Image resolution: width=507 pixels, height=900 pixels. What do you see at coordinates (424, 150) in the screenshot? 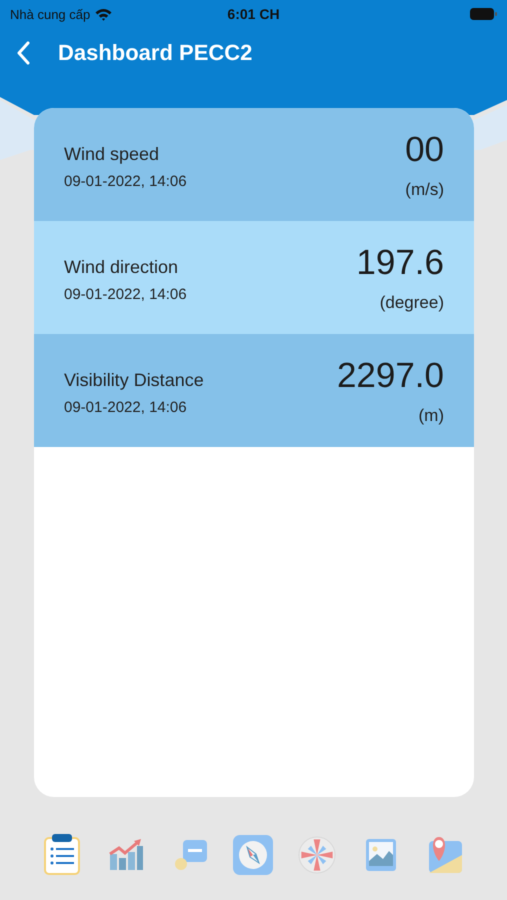
I see `reading-value: 00` at bounding box center [424, 150].